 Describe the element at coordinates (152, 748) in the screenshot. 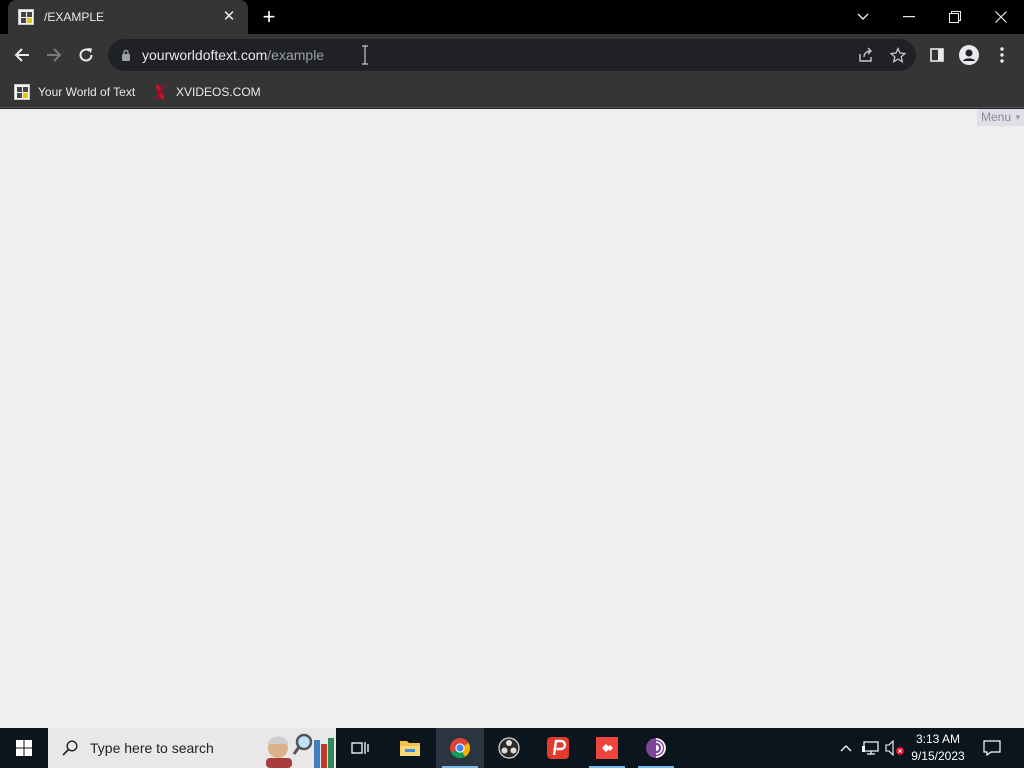

I see `search-placeholder: Type here to search` at that location.